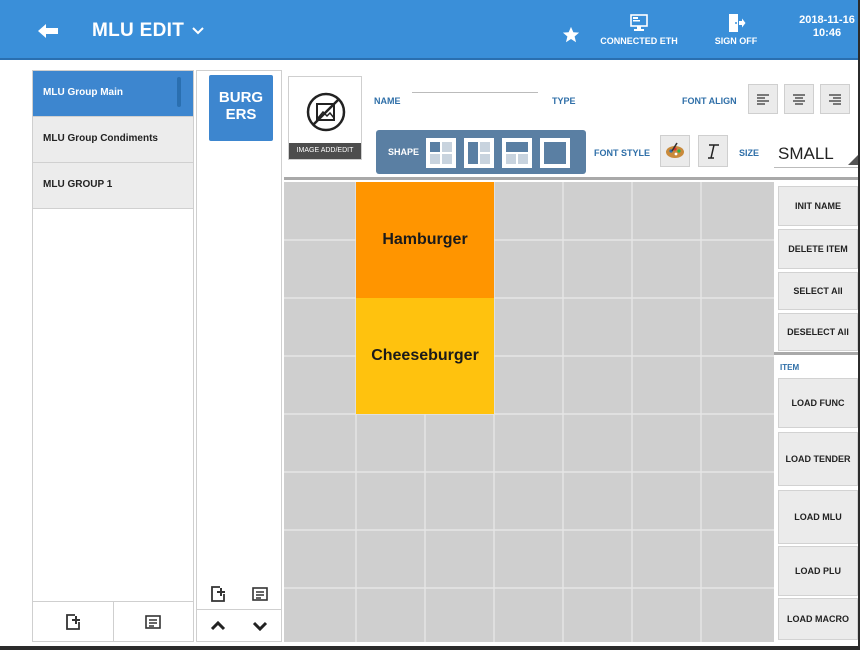 The height and width of the screenshot is (650, 860). I want to click on list-scrollbar, so click(179, 92).